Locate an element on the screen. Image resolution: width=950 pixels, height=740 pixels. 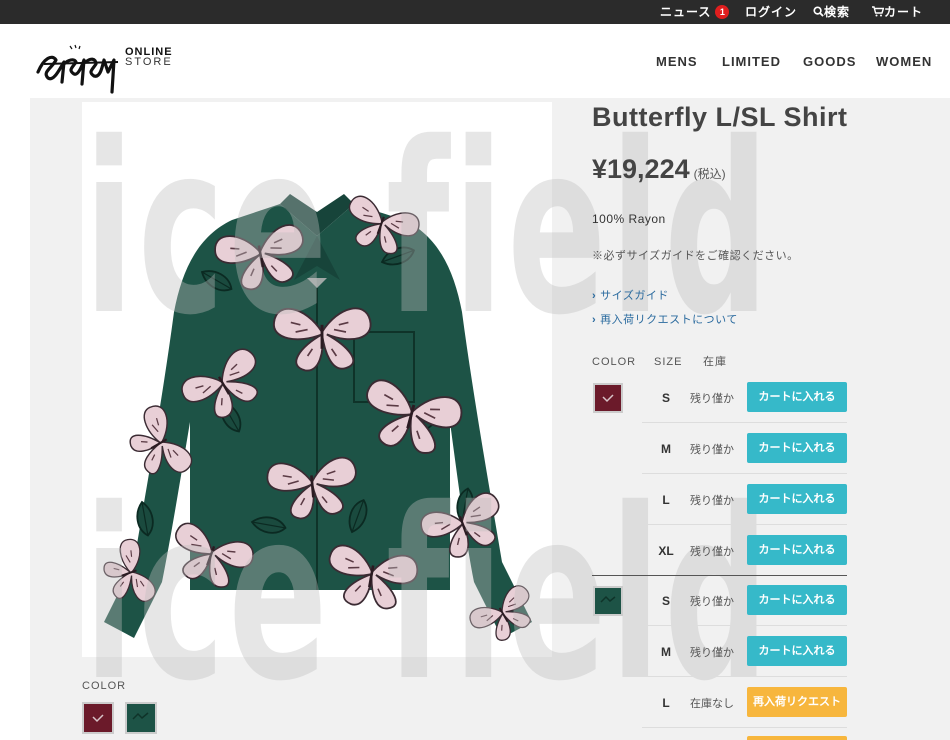
stock-status: 在庫なし is located at coordinates (712, 704).